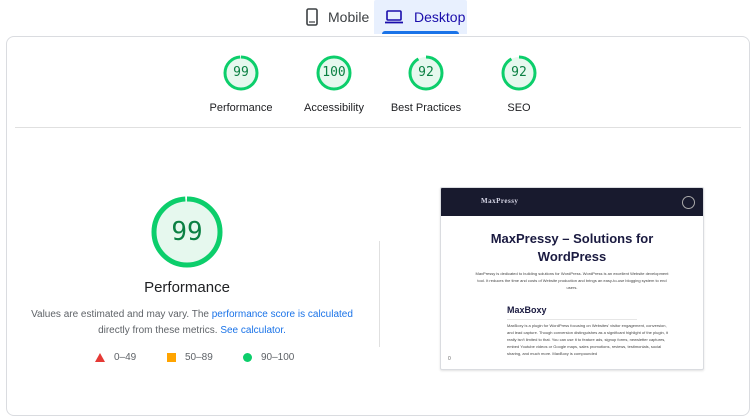  Describe the element at coordinates (527, 310) in the screenshot. I see `thumbnail-section-title: MaxBoxy` at that location.